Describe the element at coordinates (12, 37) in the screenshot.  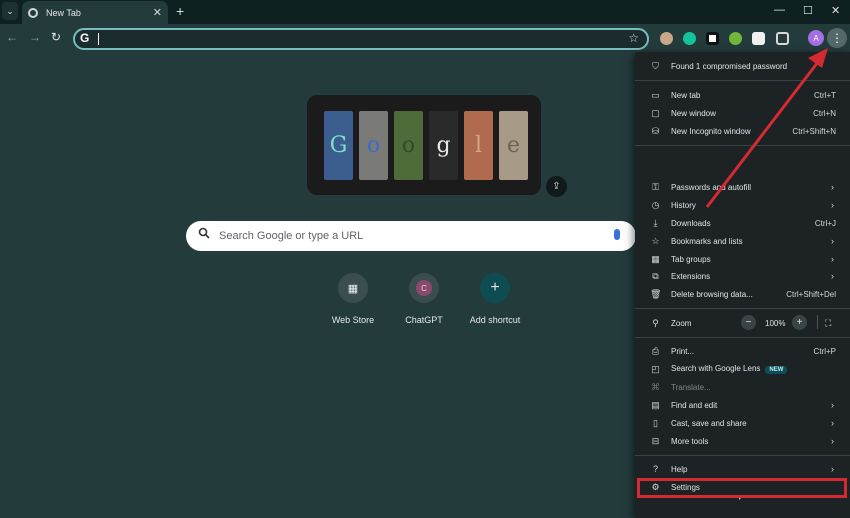
I see `back-button: ←` at that location.